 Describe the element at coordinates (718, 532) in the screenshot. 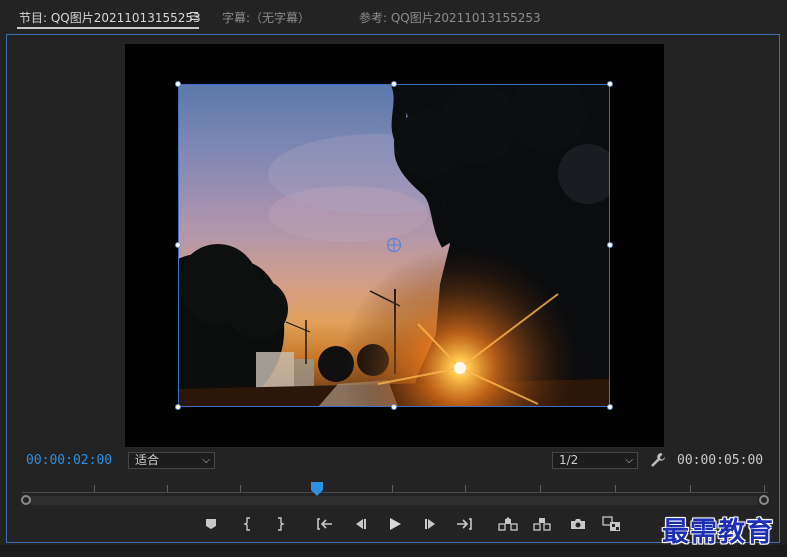

I see `watermark-logo: 最需教育` at that location.